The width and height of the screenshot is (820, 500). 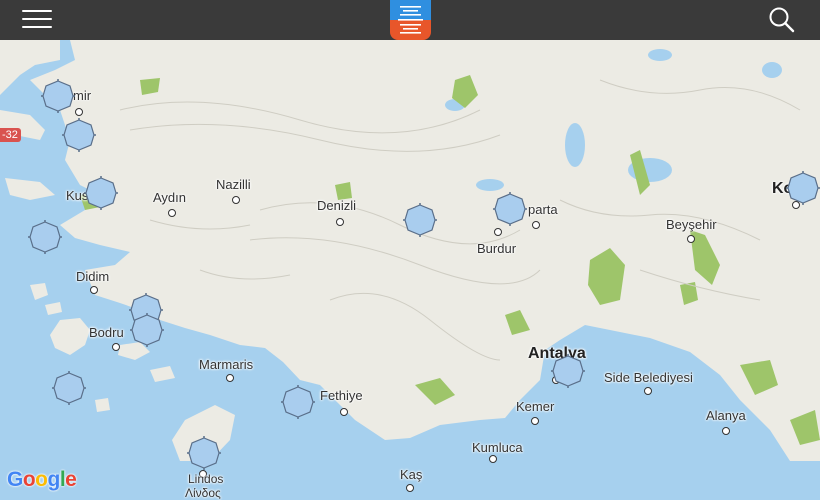 I want to click on app-logo-icon, so click(x=410, y=20).